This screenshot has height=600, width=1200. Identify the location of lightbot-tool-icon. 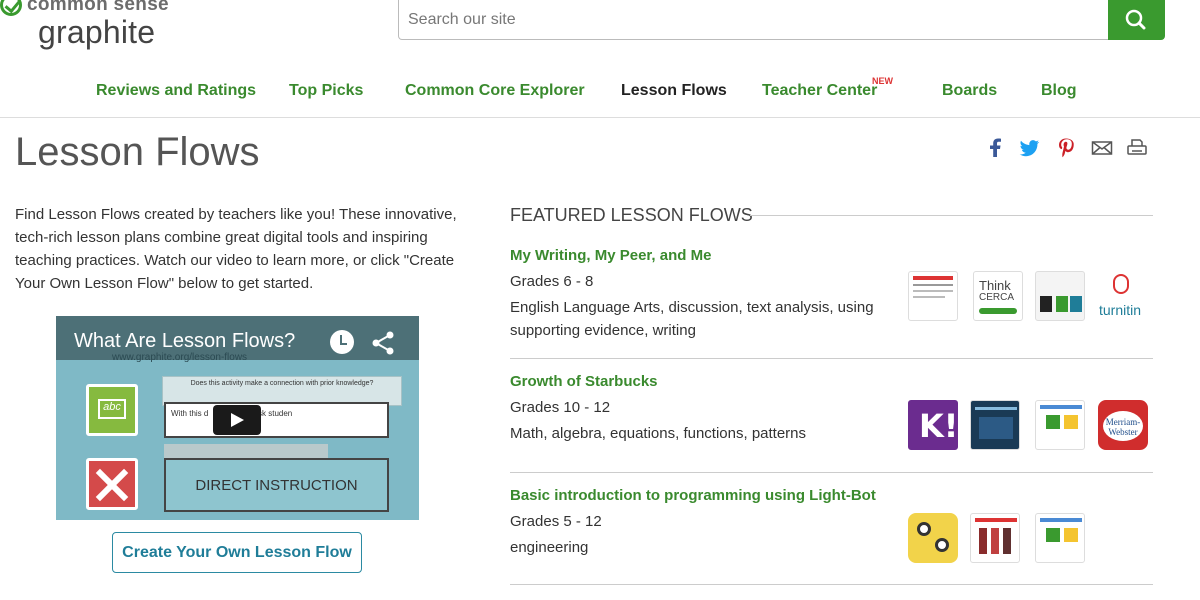
(933, 538).